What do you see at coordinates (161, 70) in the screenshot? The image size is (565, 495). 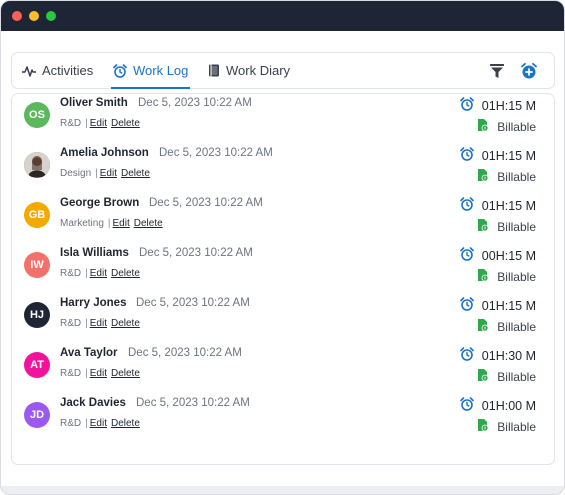 I see `tab-label: Work Log` at bounding box center [161, 70].